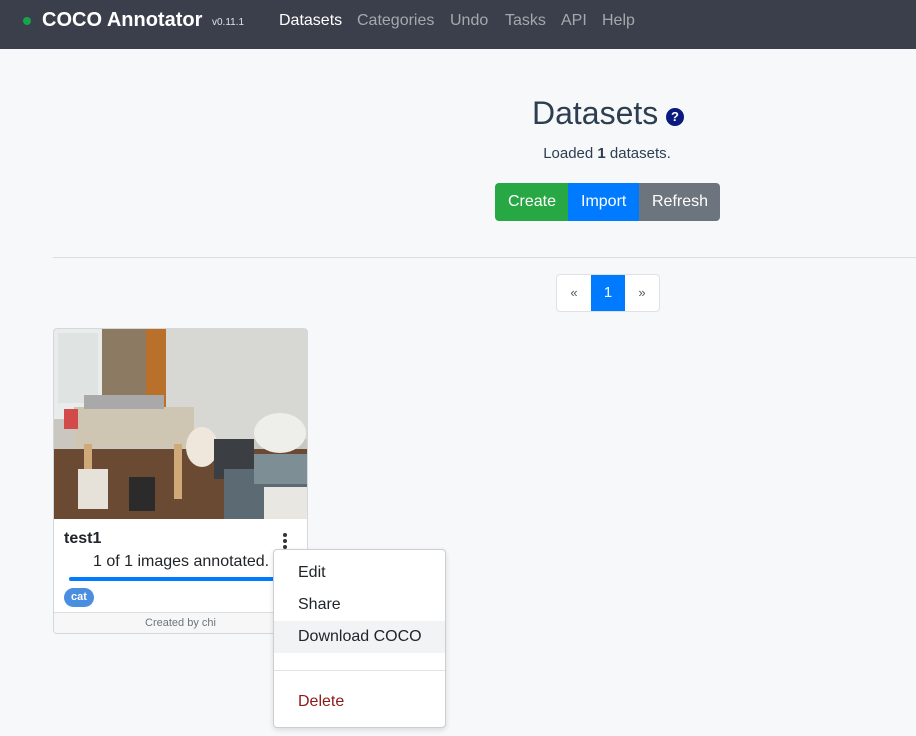  Describe the element at coordinates (638, 153) in the screenshot. I see `loaded-suffix: datasets.` at that location.